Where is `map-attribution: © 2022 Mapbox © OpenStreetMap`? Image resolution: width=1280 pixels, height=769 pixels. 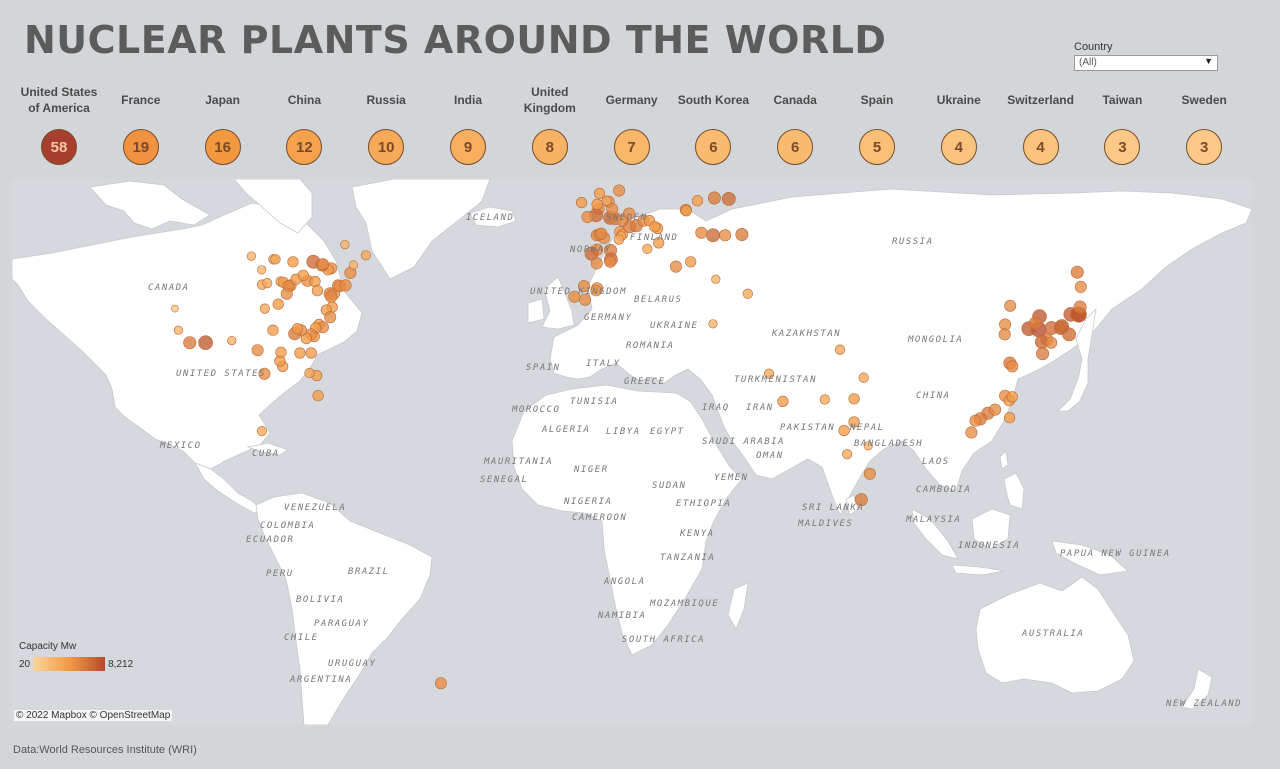 map-attribution: © 2022 Mapbox © OpenStreetMap is located at coordinates (93, 715).